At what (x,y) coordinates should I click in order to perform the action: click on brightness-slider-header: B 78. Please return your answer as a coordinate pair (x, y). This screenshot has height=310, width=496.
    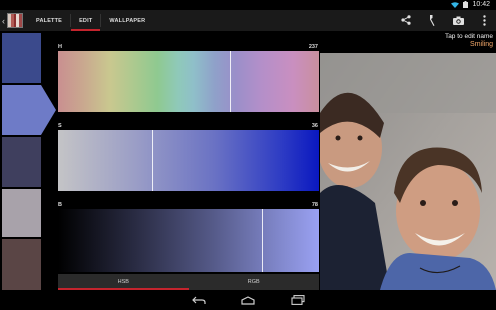
    Looking at the image, I should click on (188, 205).